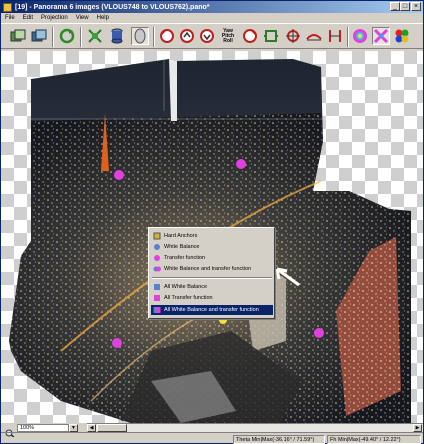 The image size is (424, 444). I want to click on yaw-pitch-roll-label: Yaw Pitch Roll, so click(228, 35).